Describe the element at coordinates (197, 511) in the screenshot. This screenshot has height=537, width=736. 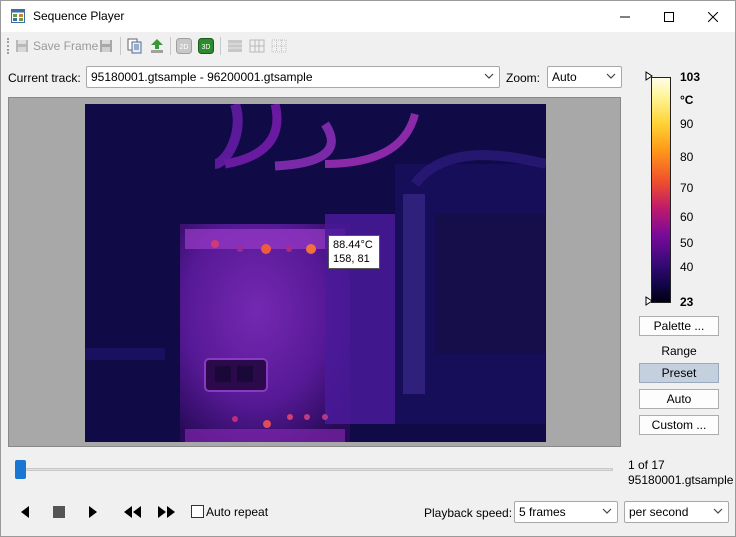
I see `auto-repeat-checkbox` at that location.